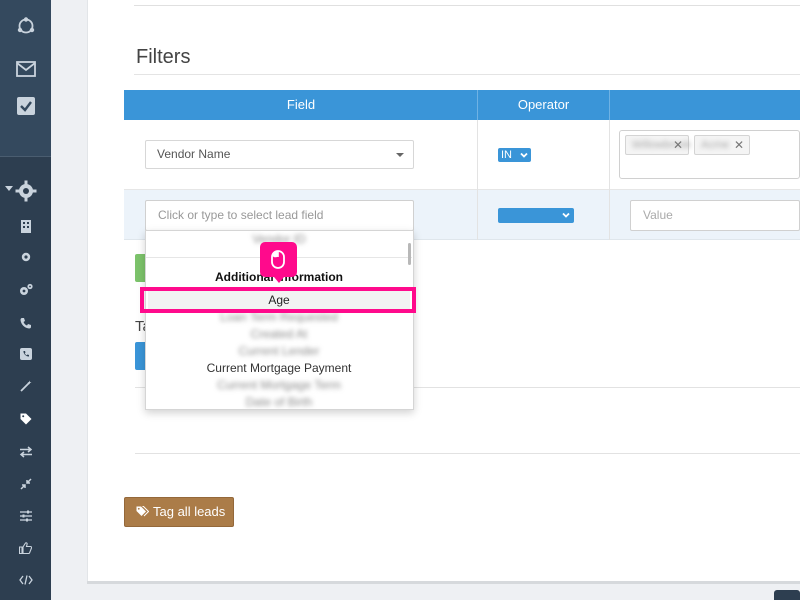 This screenshot has width=800, height=600. What do you see at coordinates (142, 511) in the screenshot?
I see `tags-icon` at bounding box center [142, 511].